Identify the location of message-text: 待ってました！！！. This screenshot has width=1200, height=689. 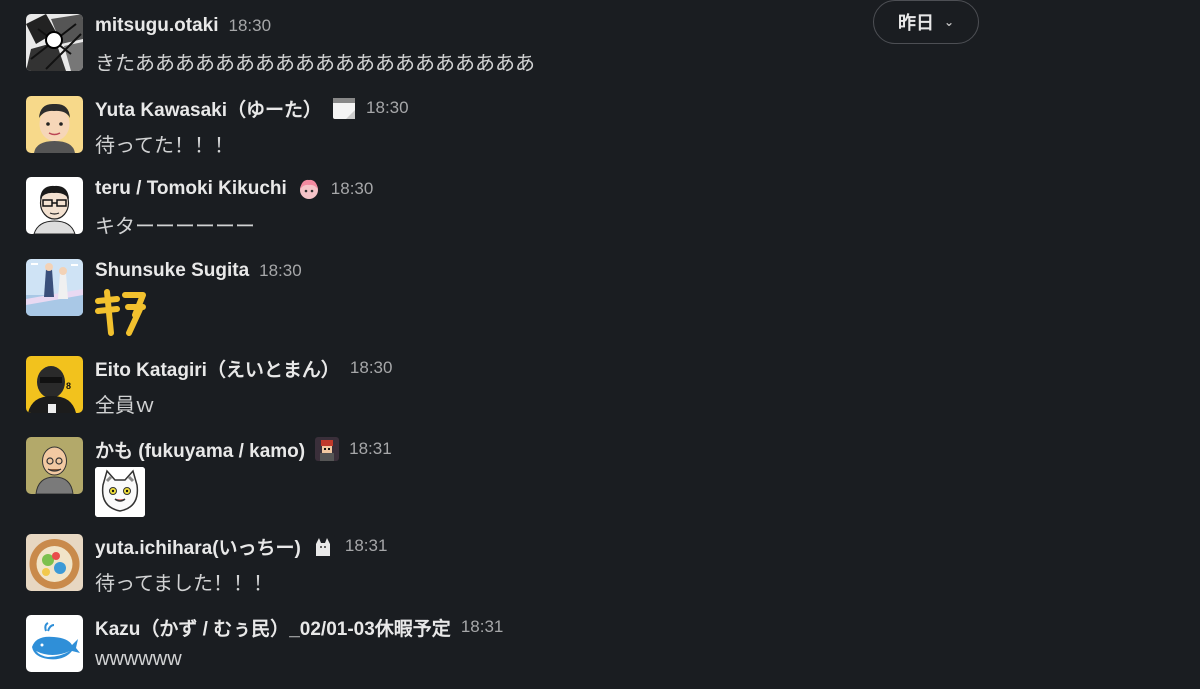
(184, 584).